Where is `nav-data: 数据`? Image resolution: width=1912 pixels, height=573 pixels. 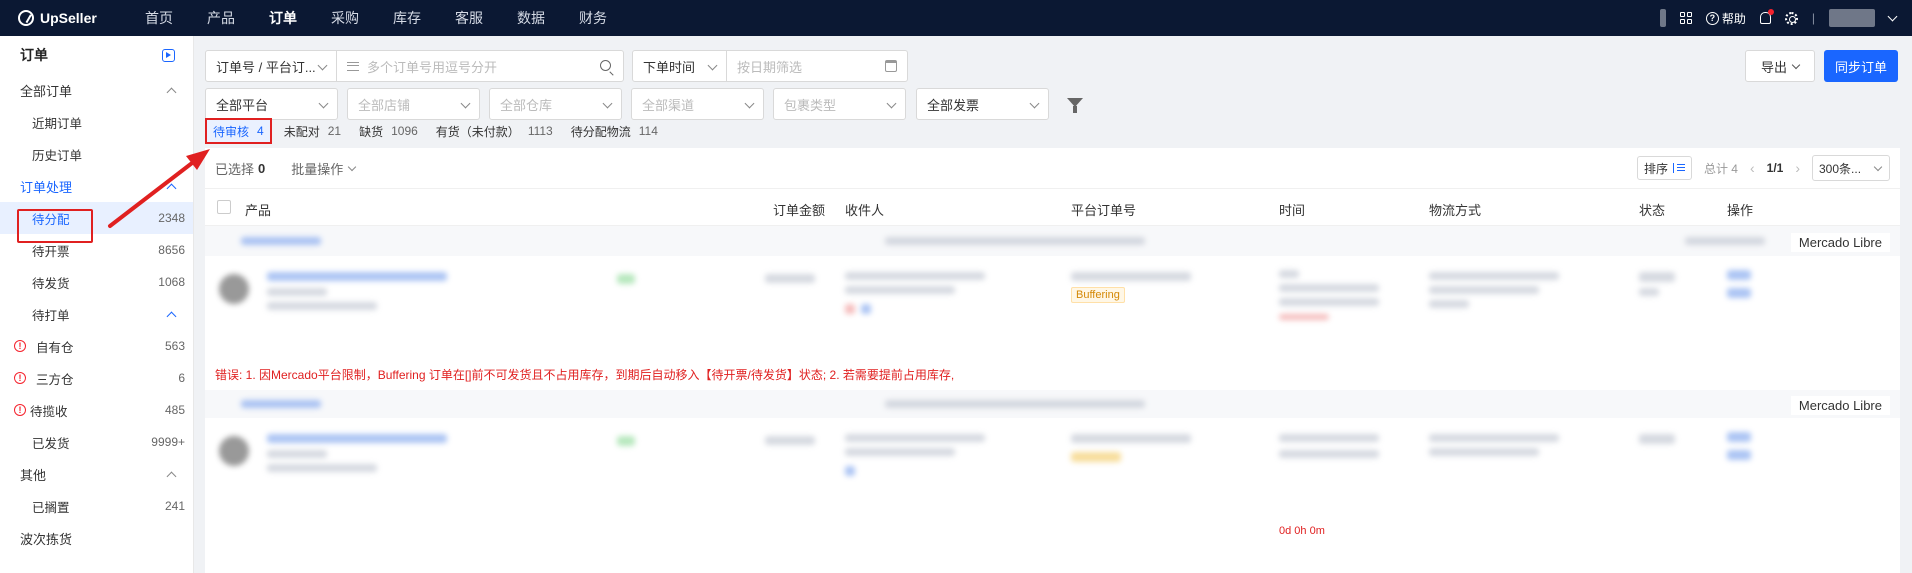 nav-data: 数据 is located at coordinates (531, 18).